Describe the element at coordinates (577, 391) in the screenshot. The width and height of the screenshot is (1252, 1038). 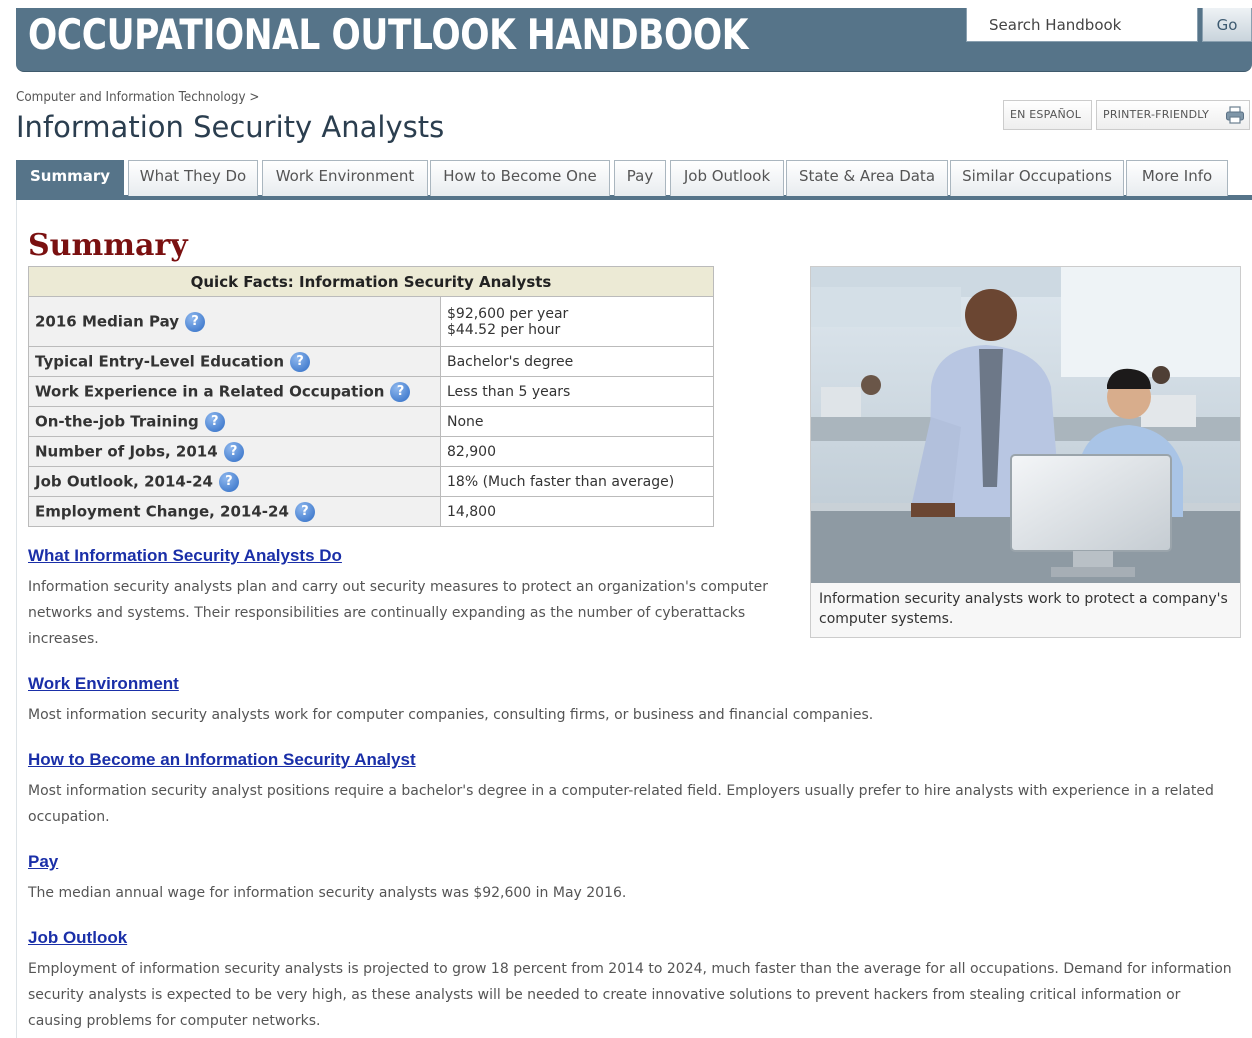
I see `fact-value: Less than 5 years` at that location.